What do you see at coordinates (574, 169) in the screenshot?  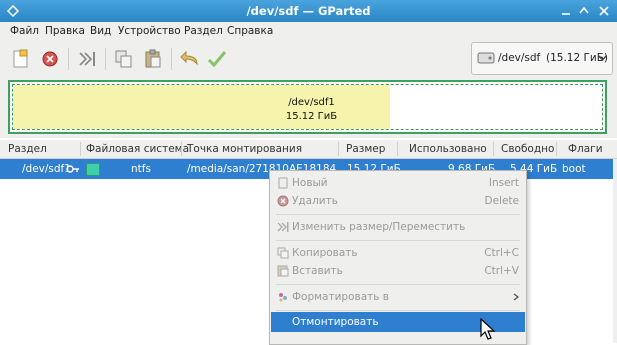 I see `cell-flags: boot` at bounding box center [574, 169].